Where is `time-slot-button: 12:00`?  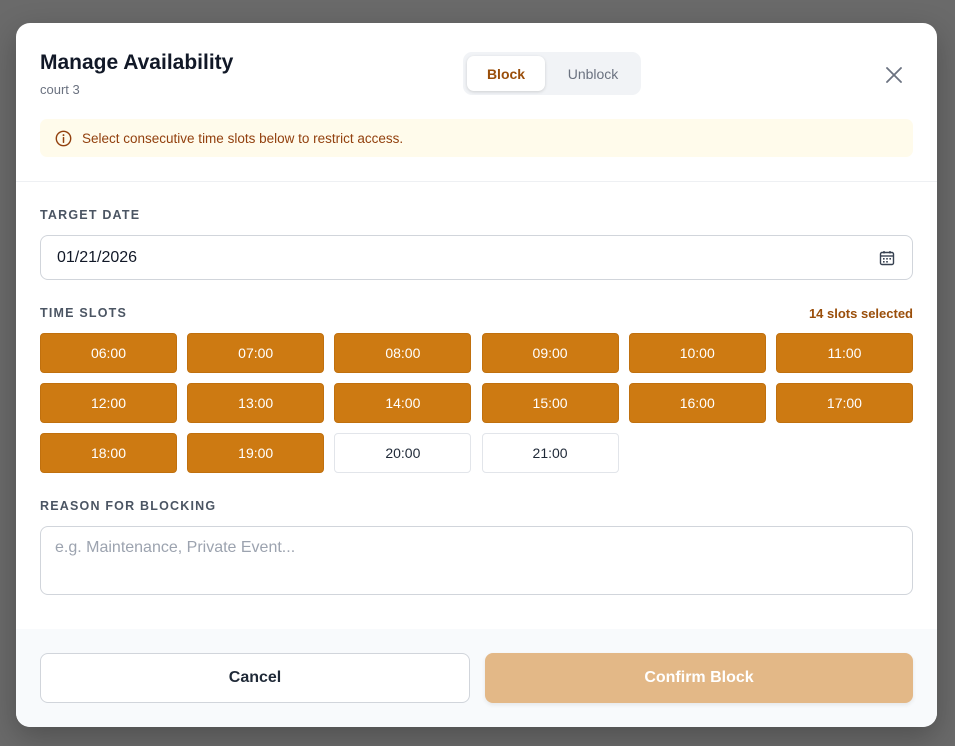
time-slot-button: 12:00 is located at coordinates (108, 403).